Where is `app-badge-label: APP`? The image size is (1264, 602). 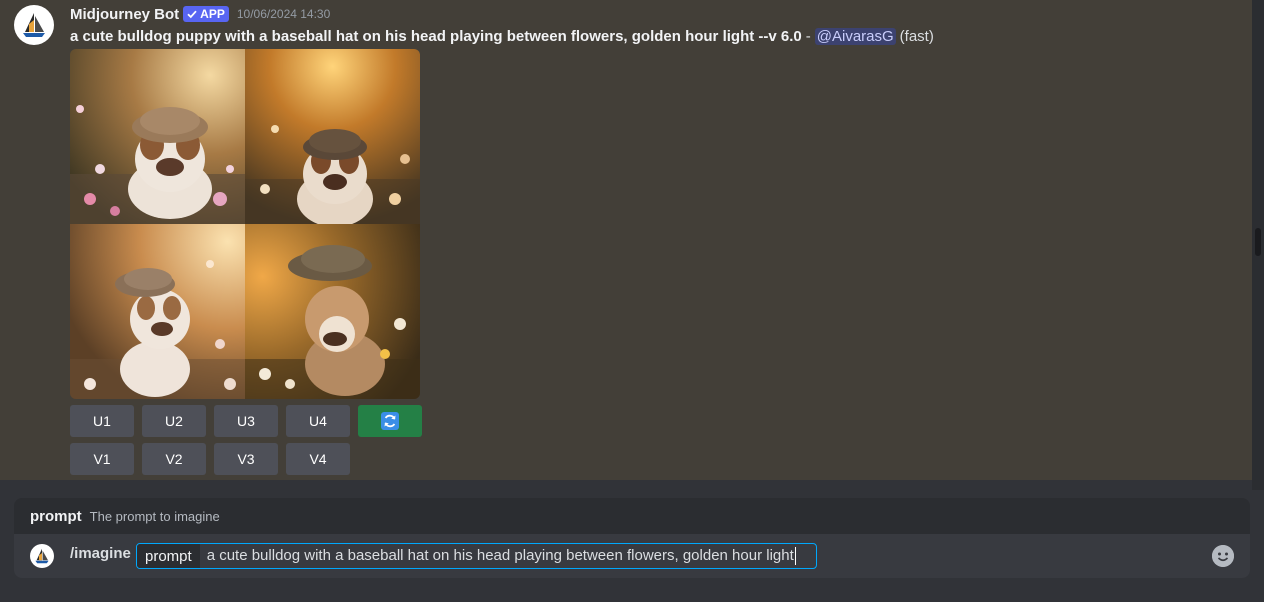 app-badge-label: APP is located at coordinates (212, 14).